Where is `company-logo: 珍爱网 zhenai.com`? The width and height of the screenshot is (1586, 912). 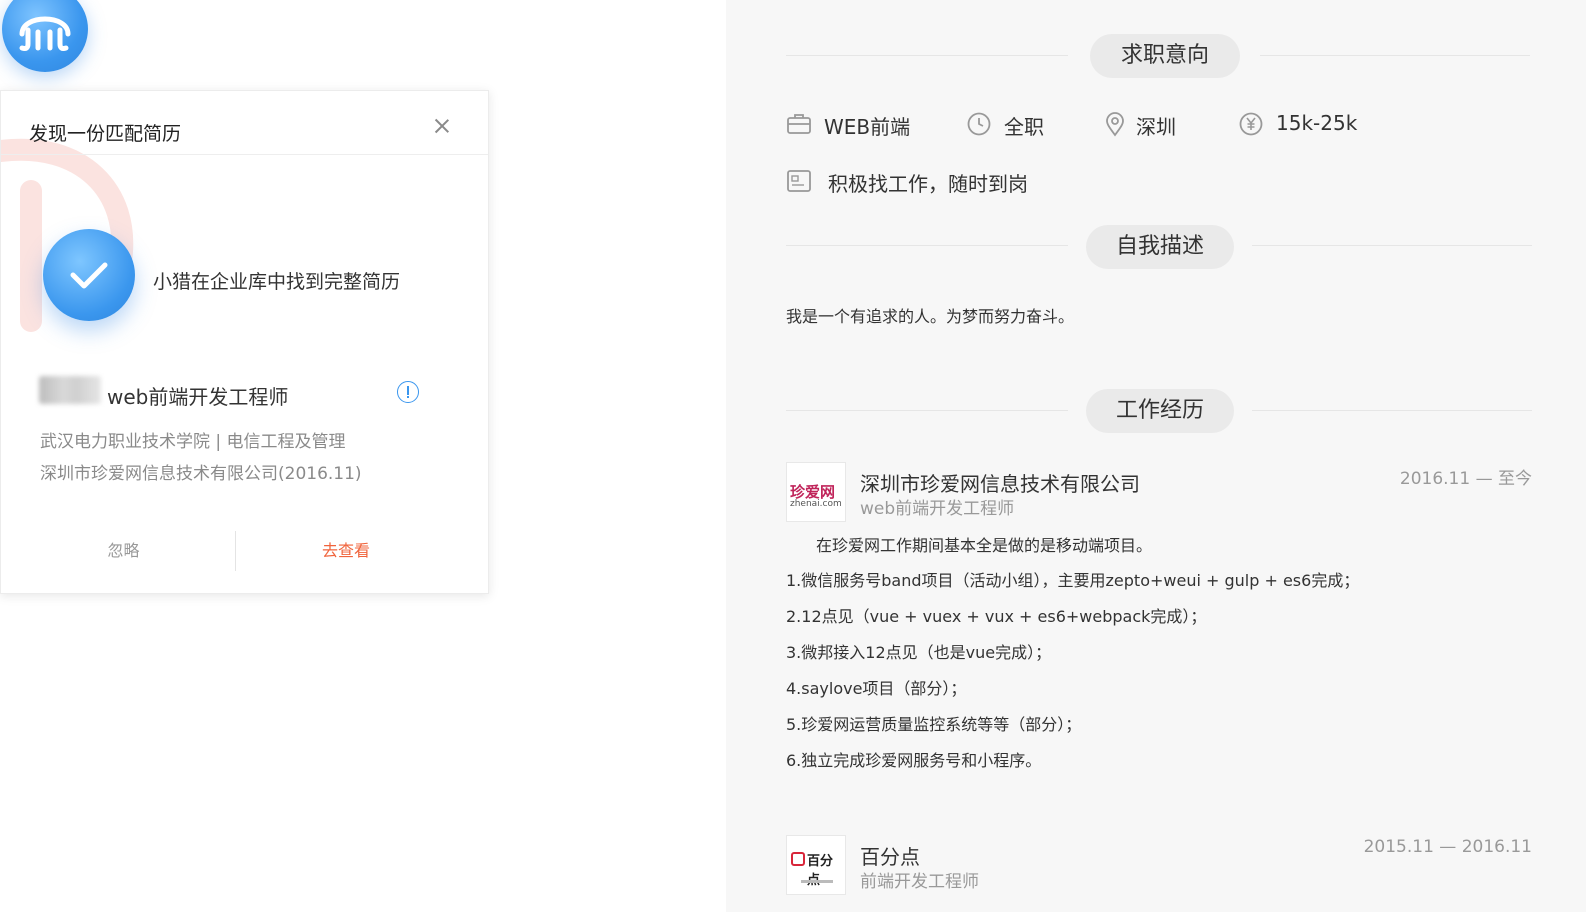 company-logo: 珍爱网 zhenai.com is located at coordinates (816, 492).